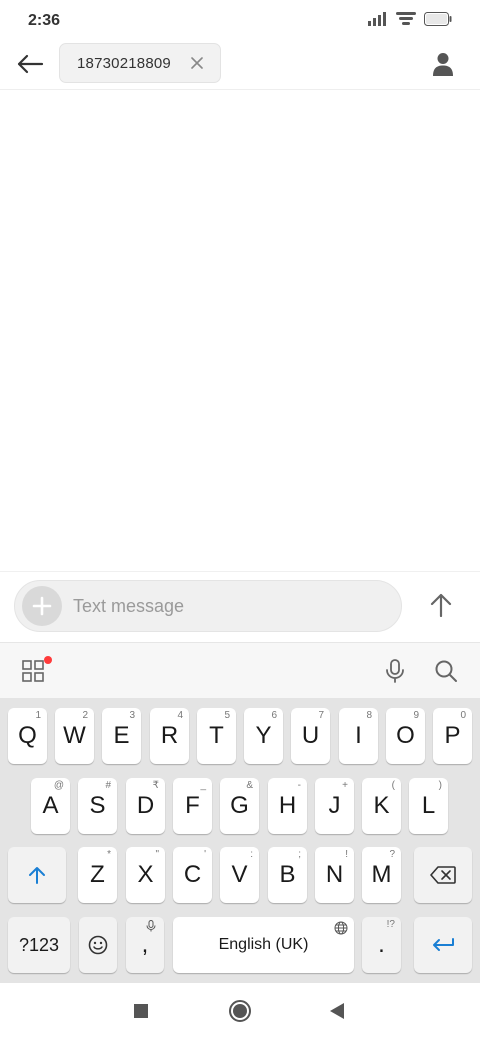  I want to click on keyboard-apps-button, so click(37, 669).